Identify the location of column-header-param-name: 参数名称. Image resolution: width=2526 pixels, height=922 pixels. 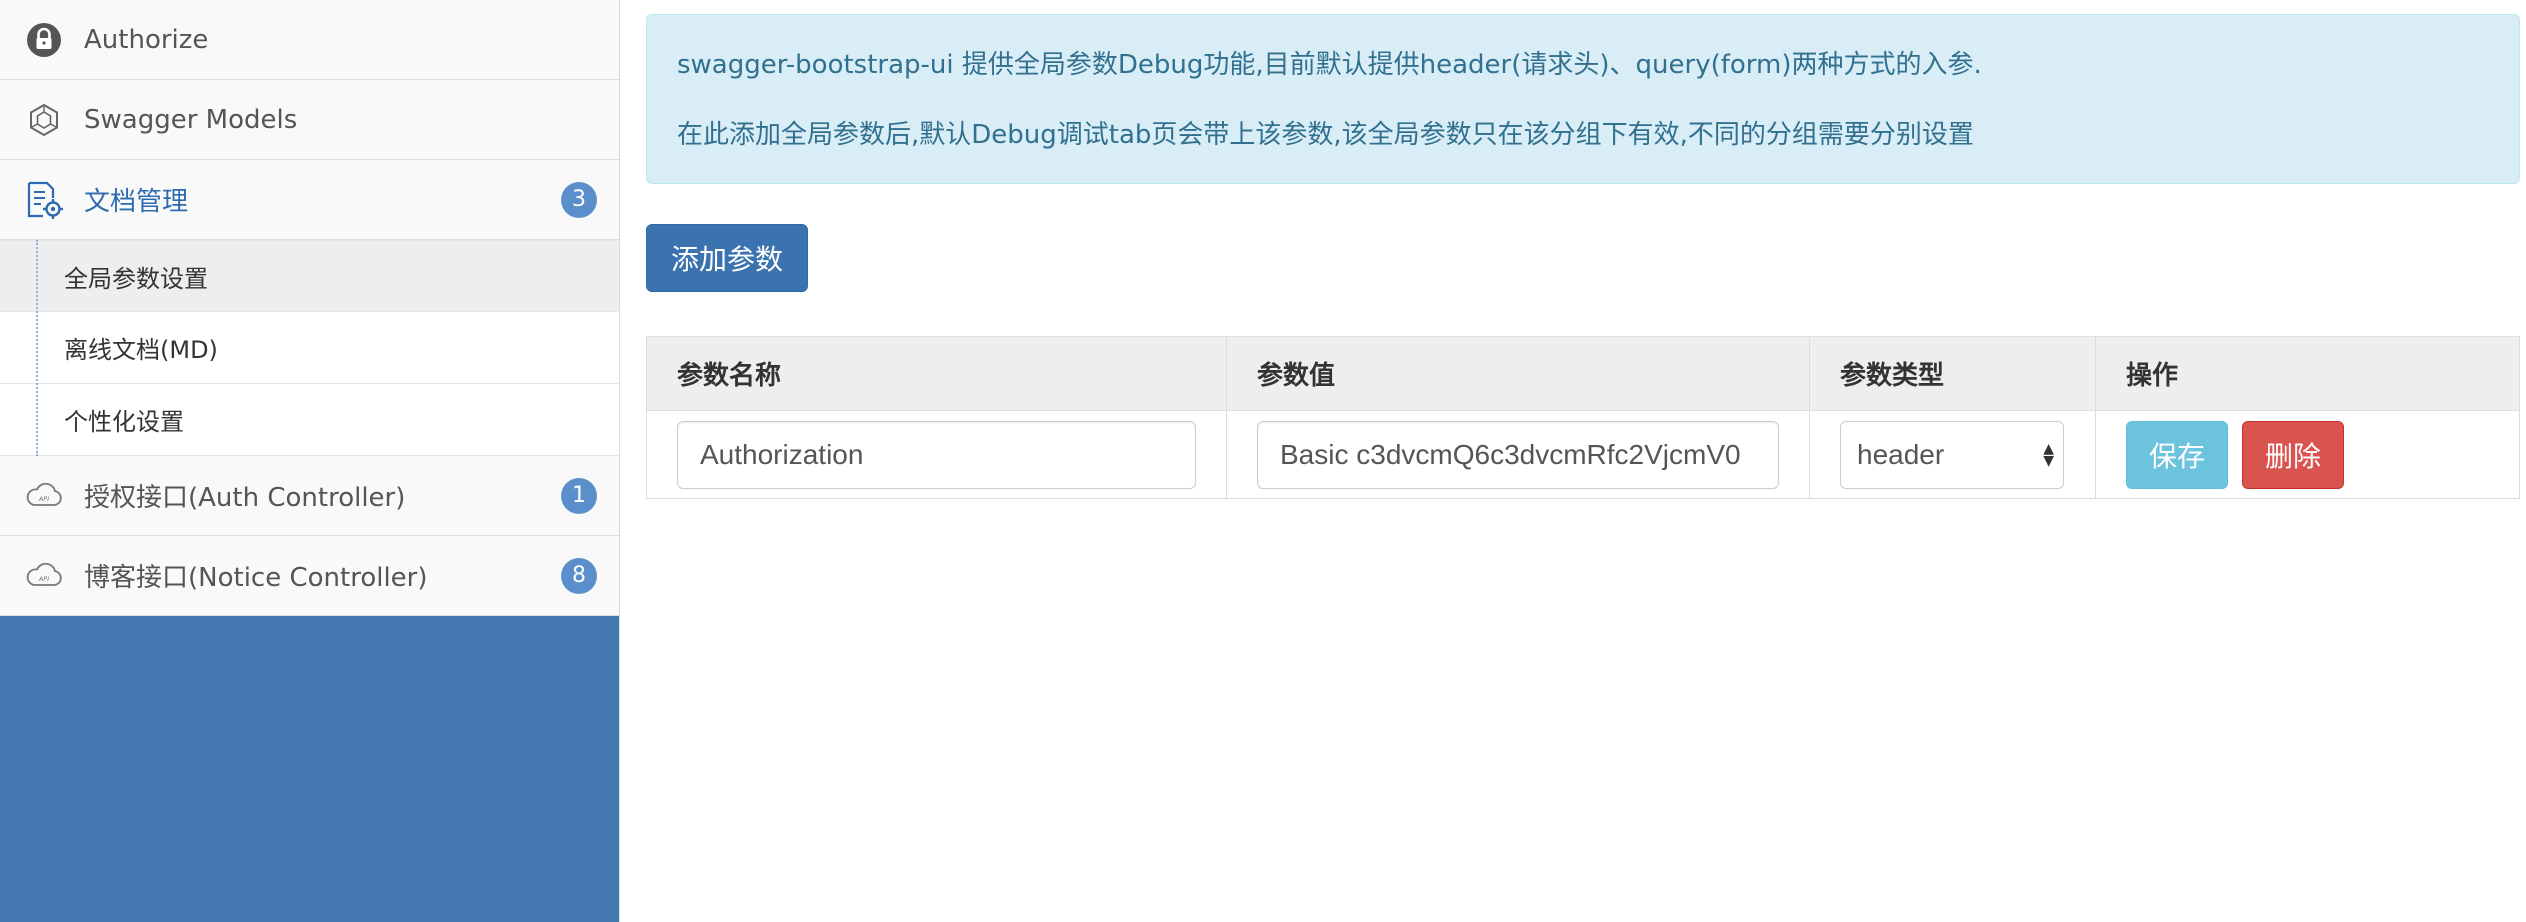
(936, 373).